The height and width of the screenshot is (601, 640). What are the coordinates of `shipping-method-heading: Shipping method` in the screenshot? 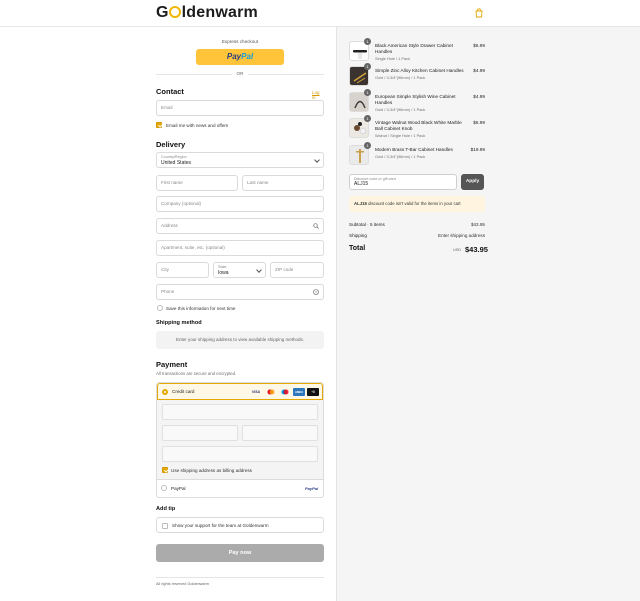 It's located at (179, 323).